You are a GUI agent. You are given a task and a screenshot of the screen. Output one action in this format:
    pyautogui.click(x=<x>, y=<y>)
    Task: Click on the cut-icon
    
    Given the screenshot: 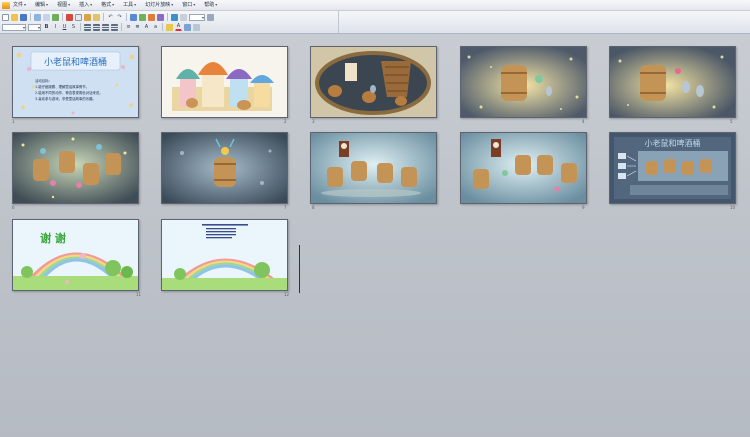 What is the action you would take?
    pyautogui.click(x=69, y=17)
    